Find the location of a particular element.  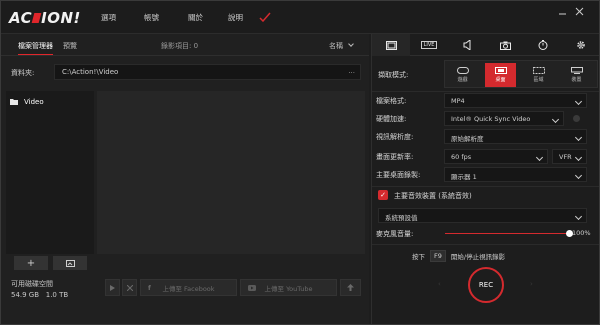

mode-region-button: 區域 is located at coordinates (538, 75).